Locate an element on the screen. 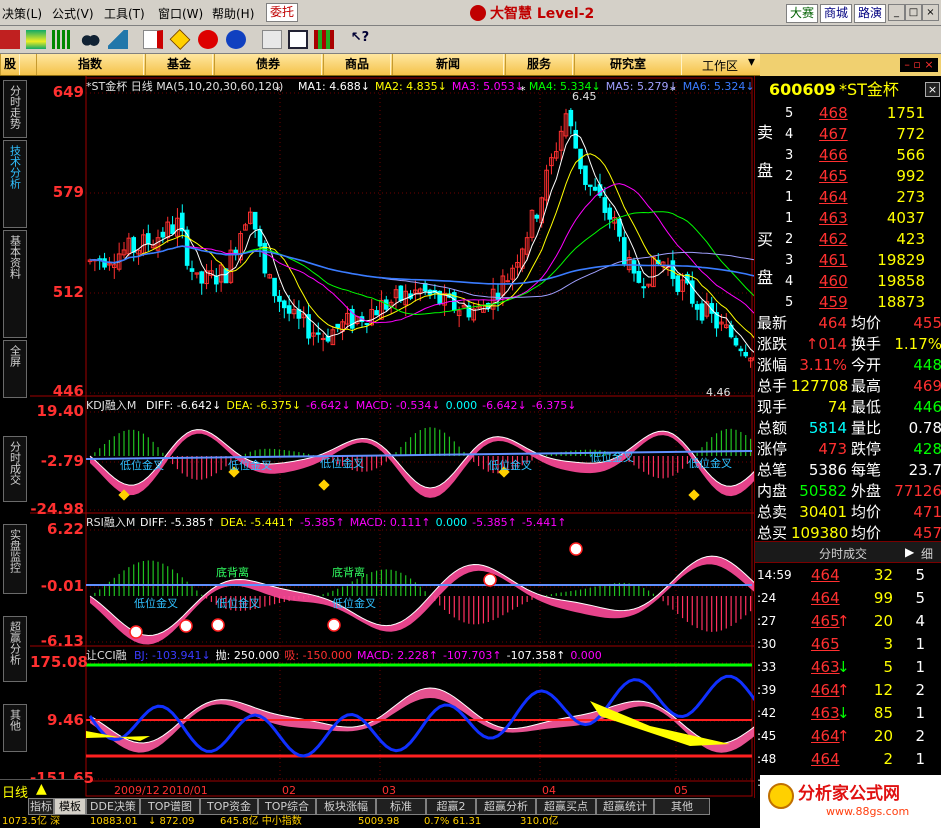 This screenshot has width=941, height=828. bottom-tab: DDE决策 is located at coordinates (113, 806).